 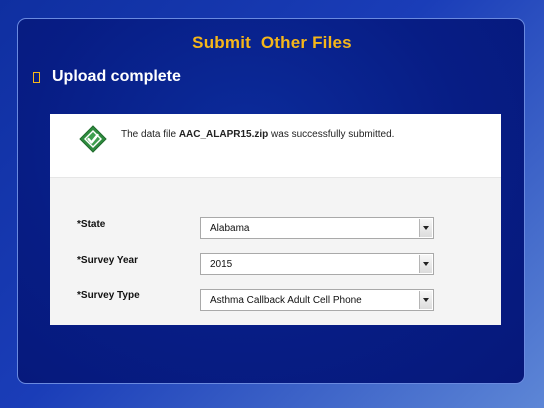 I want to click on survey-year-label: *Survey Year, so click(x=107, y=260).